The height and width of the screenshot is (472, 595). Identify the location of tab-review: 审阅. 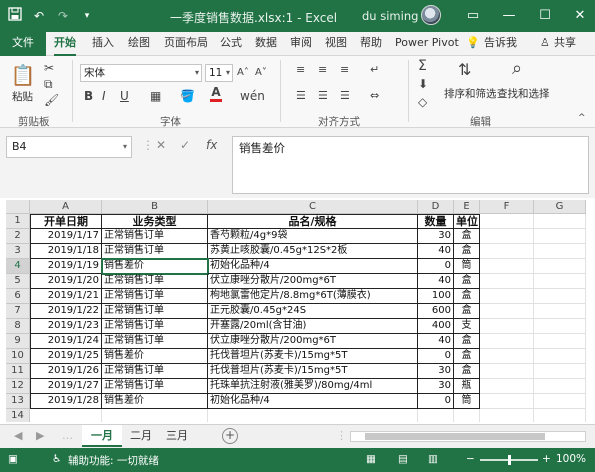
(301, 44).